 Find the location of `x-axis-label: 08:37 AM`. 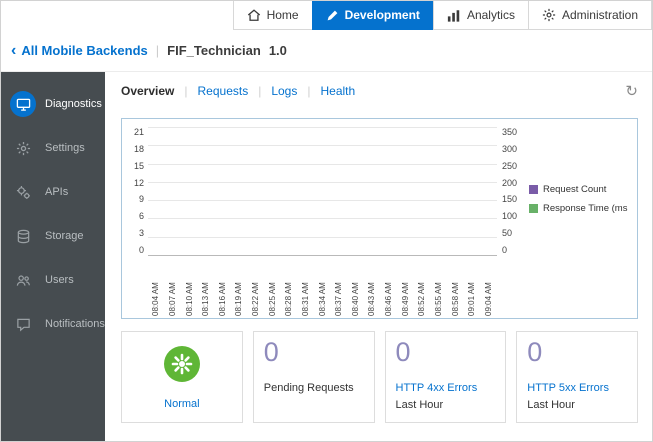

x-axis-label: 08:37 AM is located at coordinates (339, 299).